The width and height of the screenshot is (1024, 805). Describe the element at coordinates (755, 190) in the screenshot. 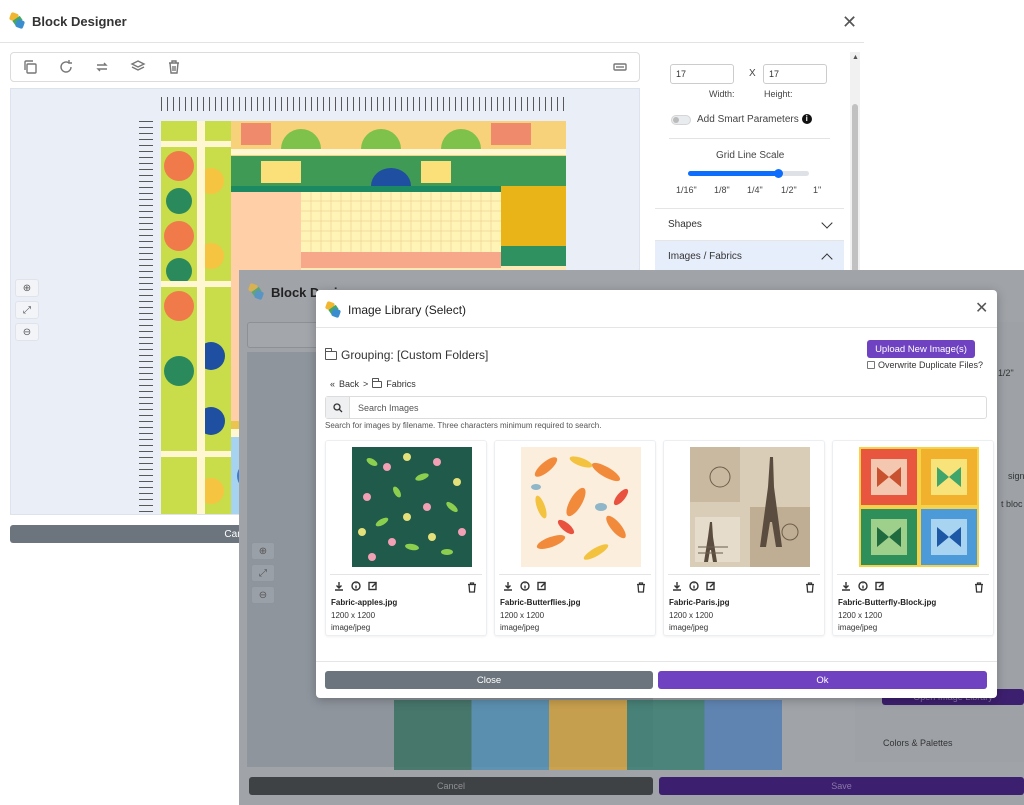

I see `scale-tick: 1/4"` at that location.